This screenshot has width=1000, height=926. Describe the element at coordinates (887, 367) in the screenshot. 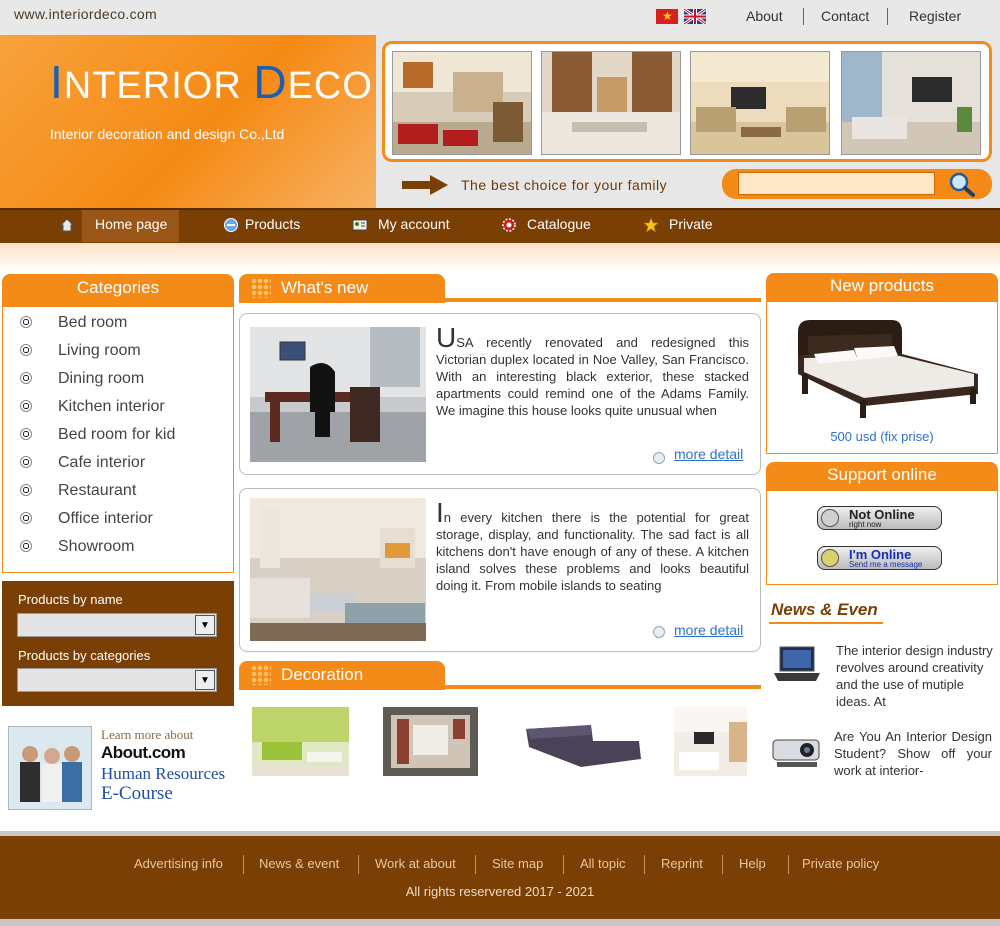

I see `bed-product-image` at that location.